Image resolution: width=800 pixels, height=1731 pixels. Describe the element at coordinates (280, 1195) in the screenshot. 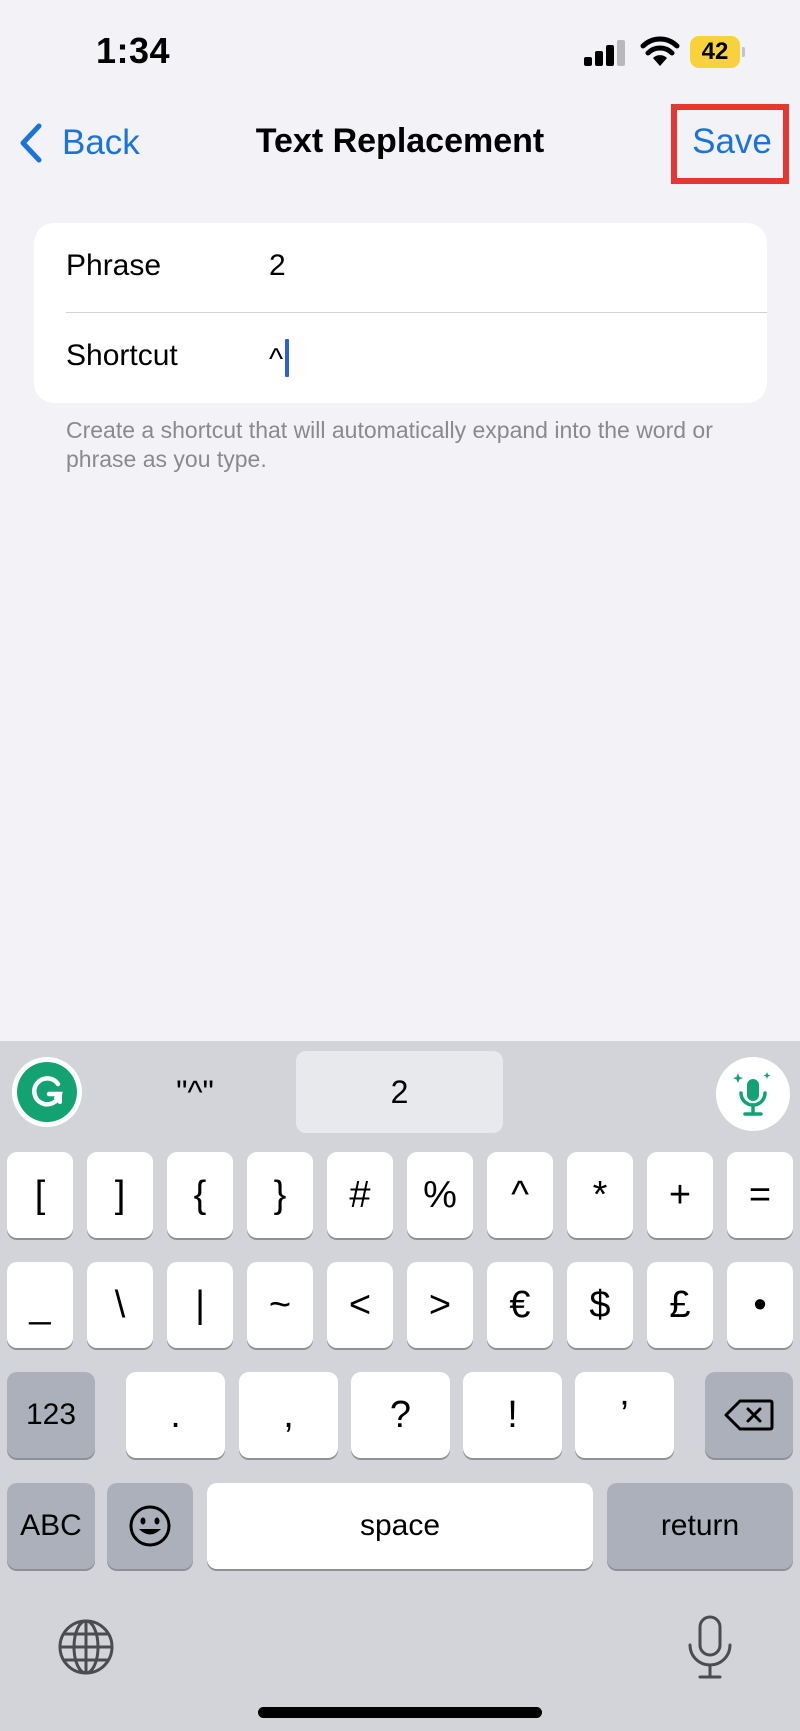

I see `key-brace-close: }` at that location.